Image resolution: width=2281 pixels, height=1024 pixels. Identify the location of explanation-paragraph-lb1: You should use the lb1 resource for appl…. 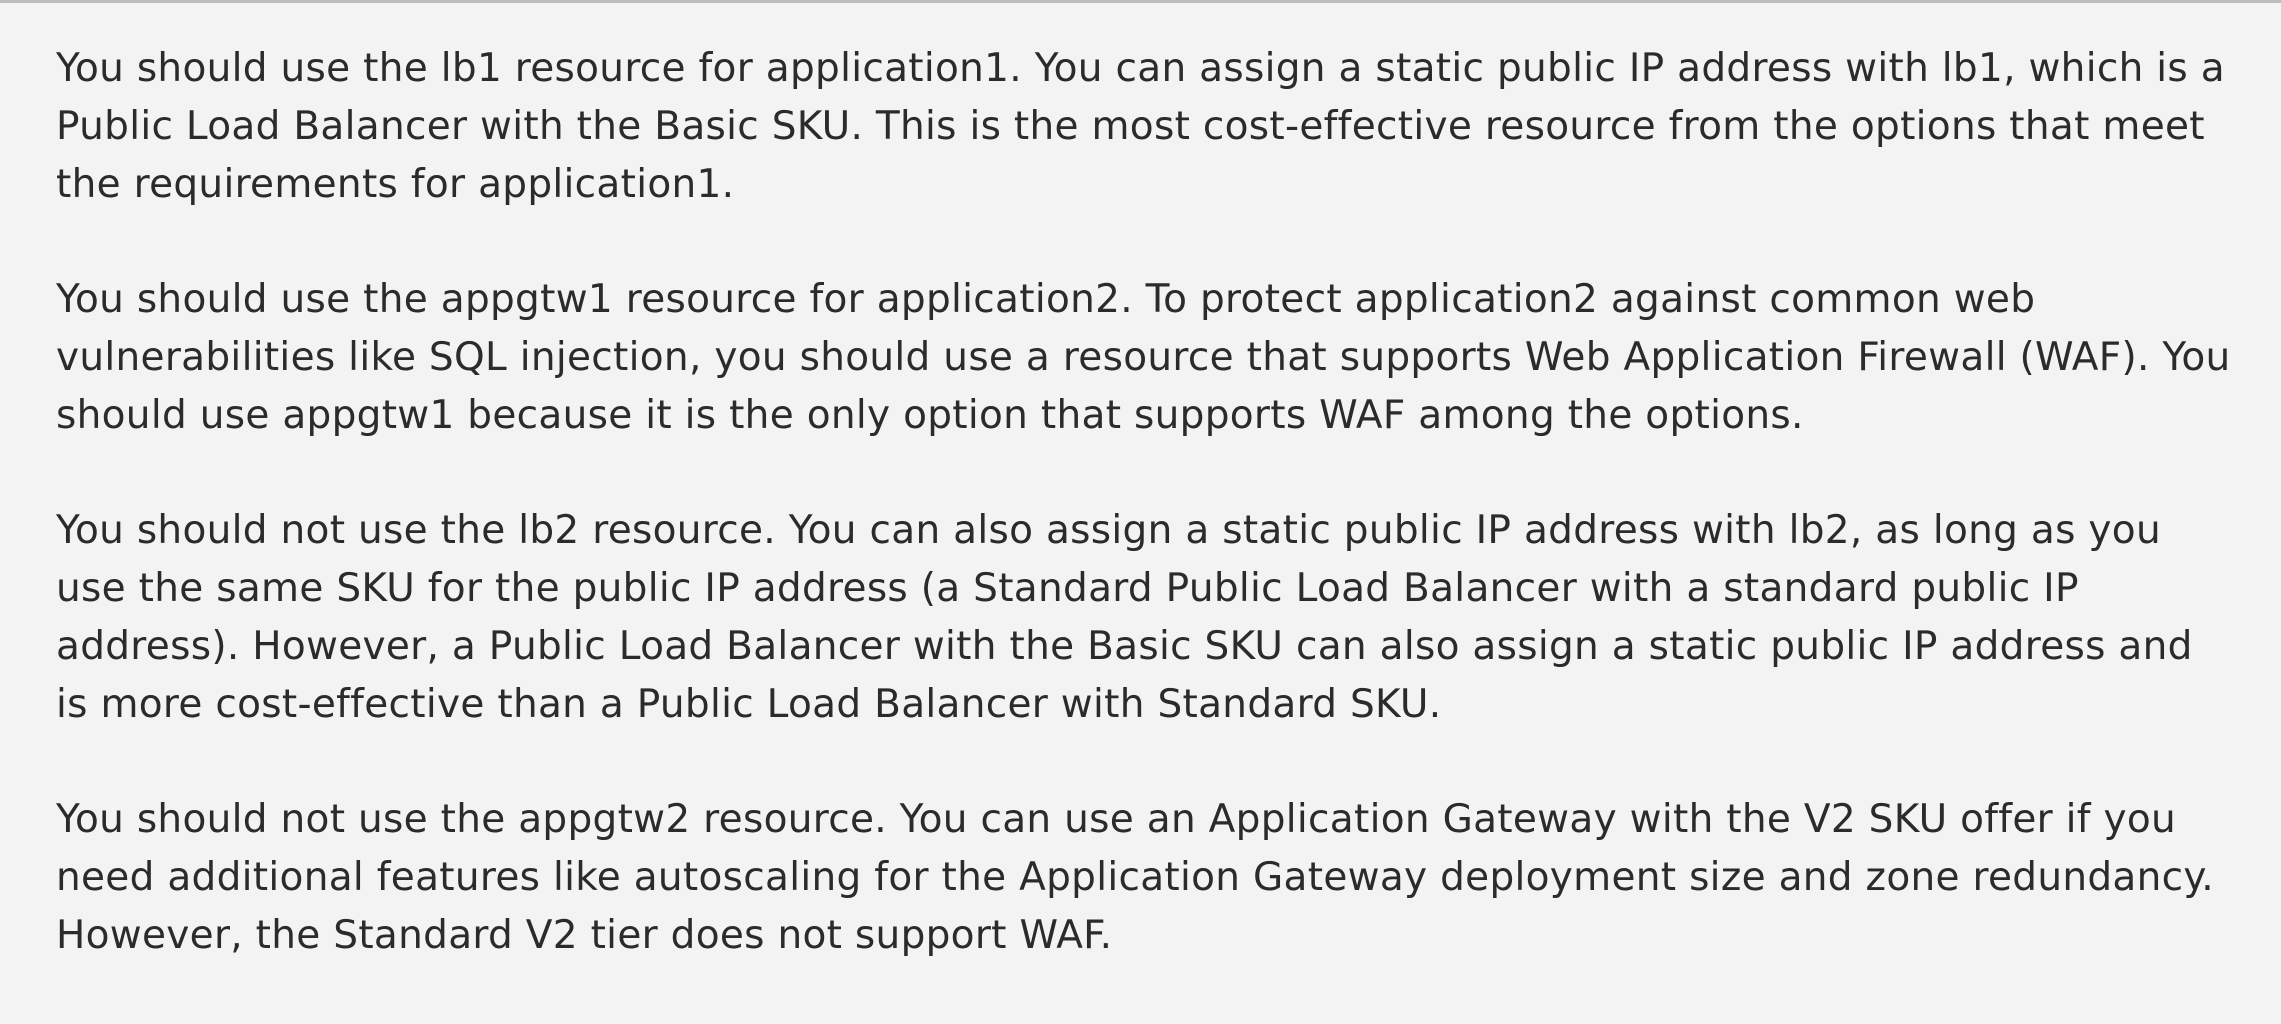
(1140, 126).